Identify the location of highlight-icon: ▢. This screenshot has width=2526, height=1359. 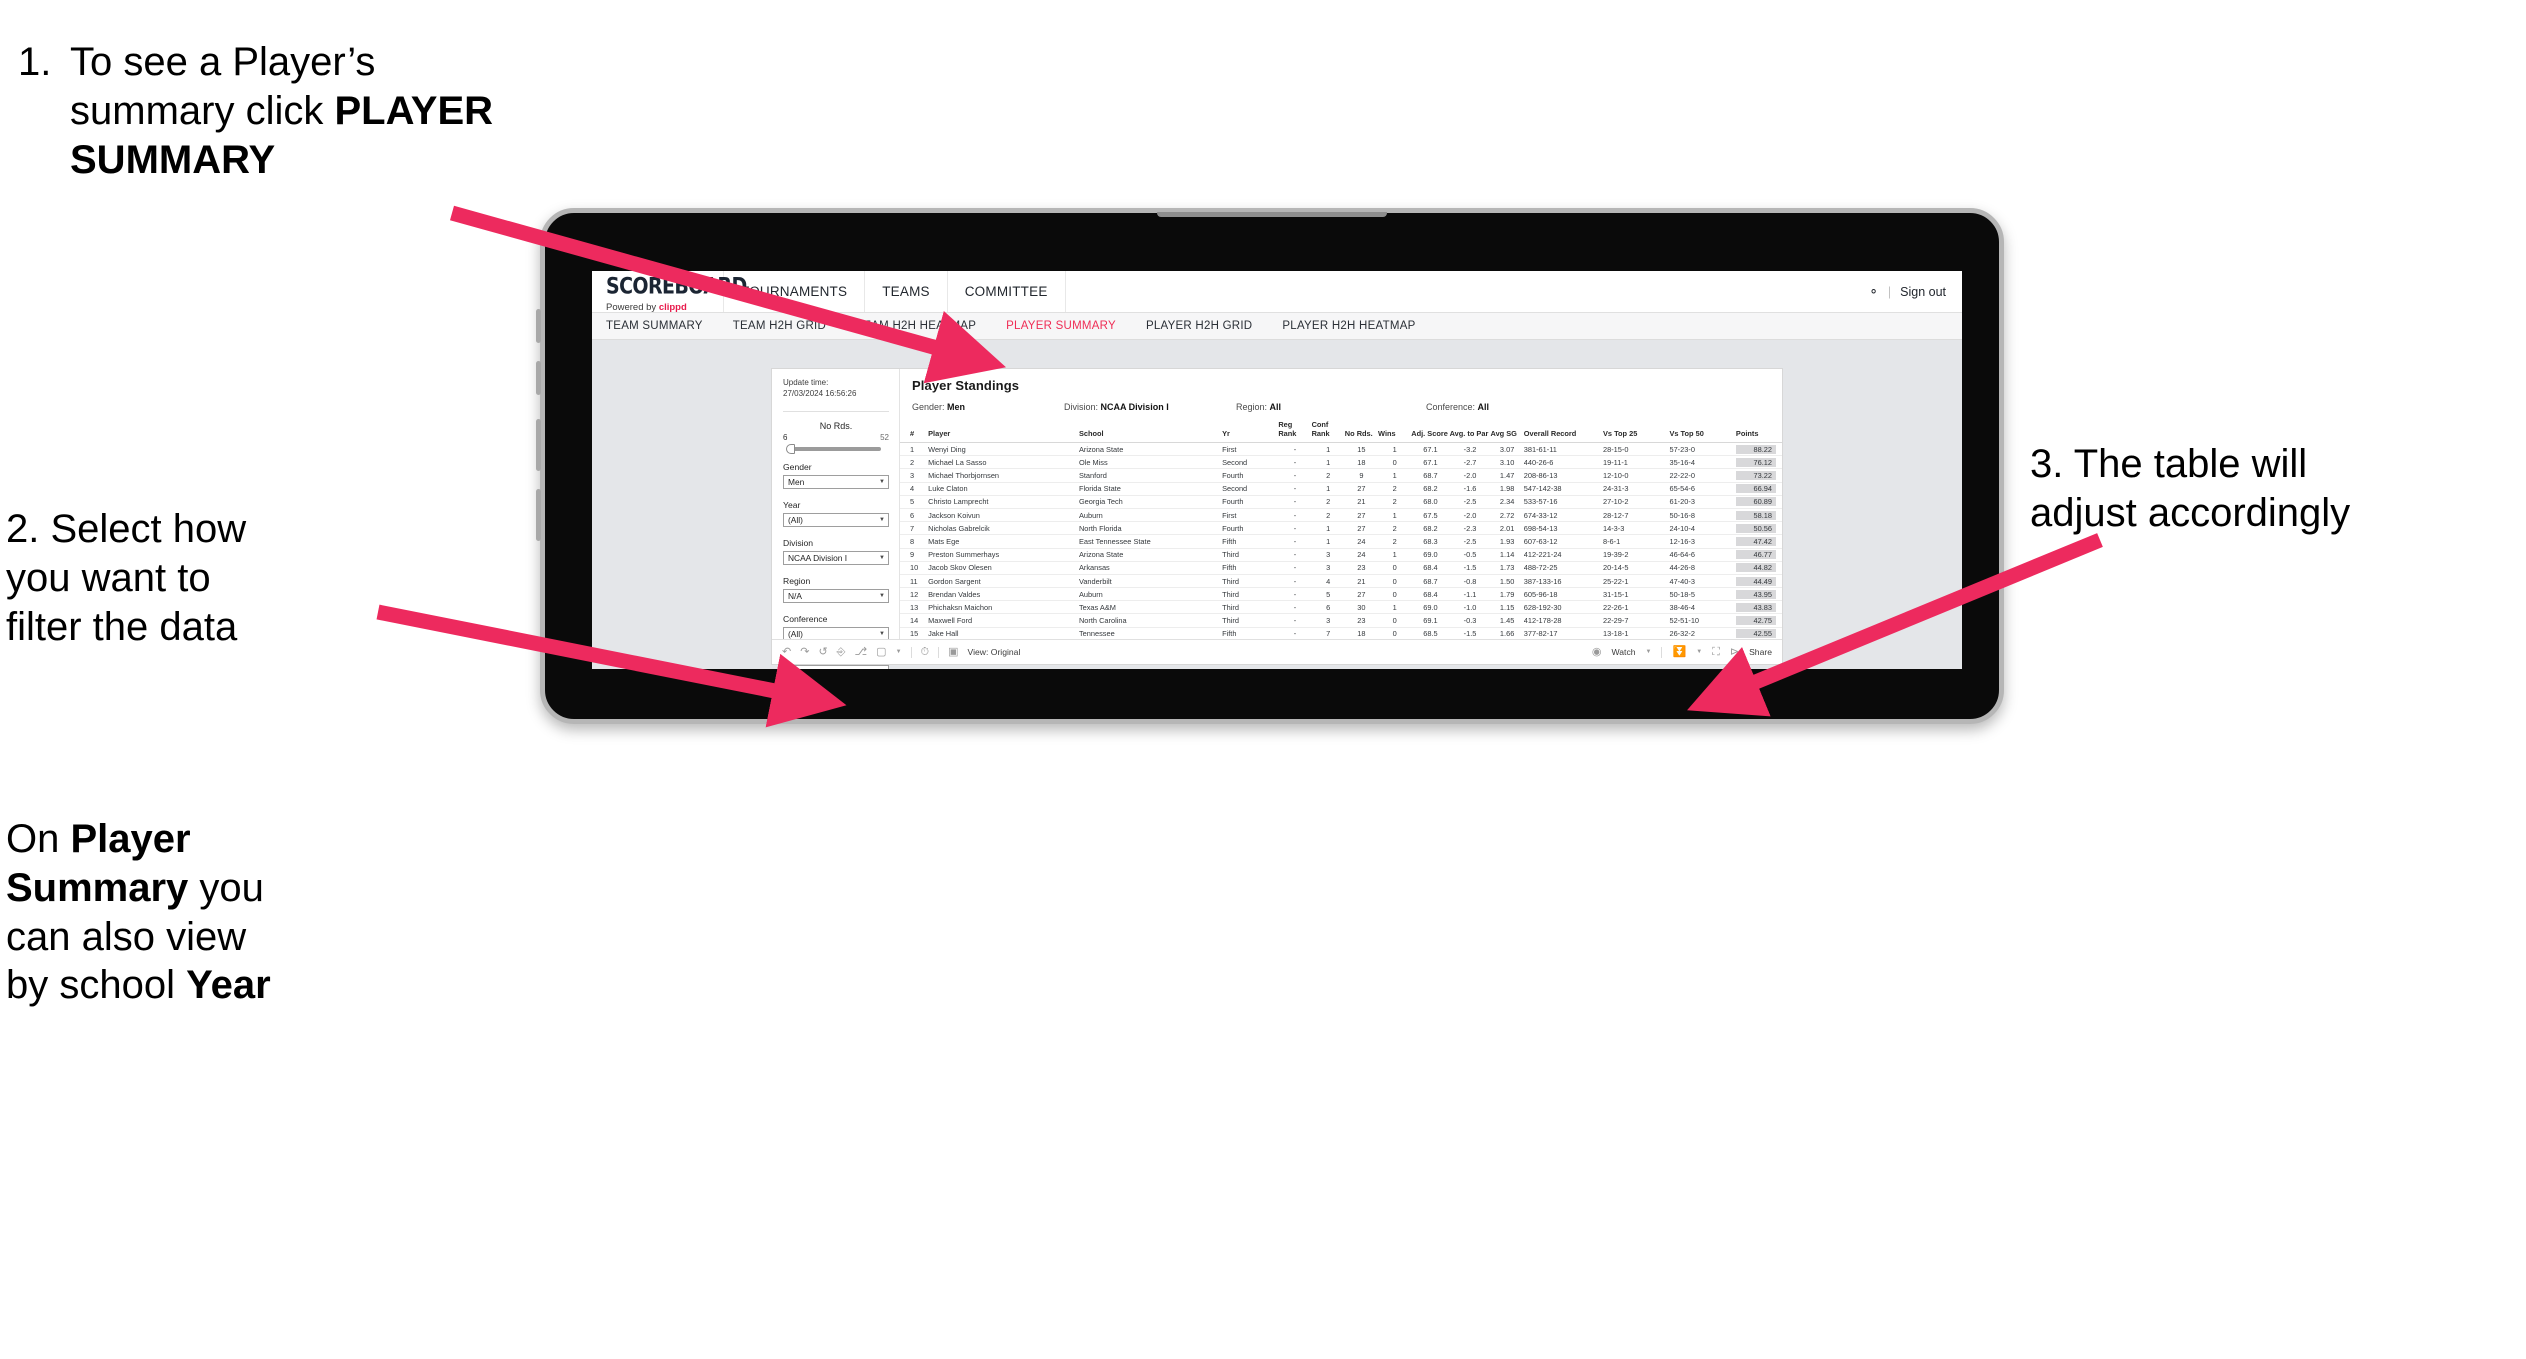
(881, 652).